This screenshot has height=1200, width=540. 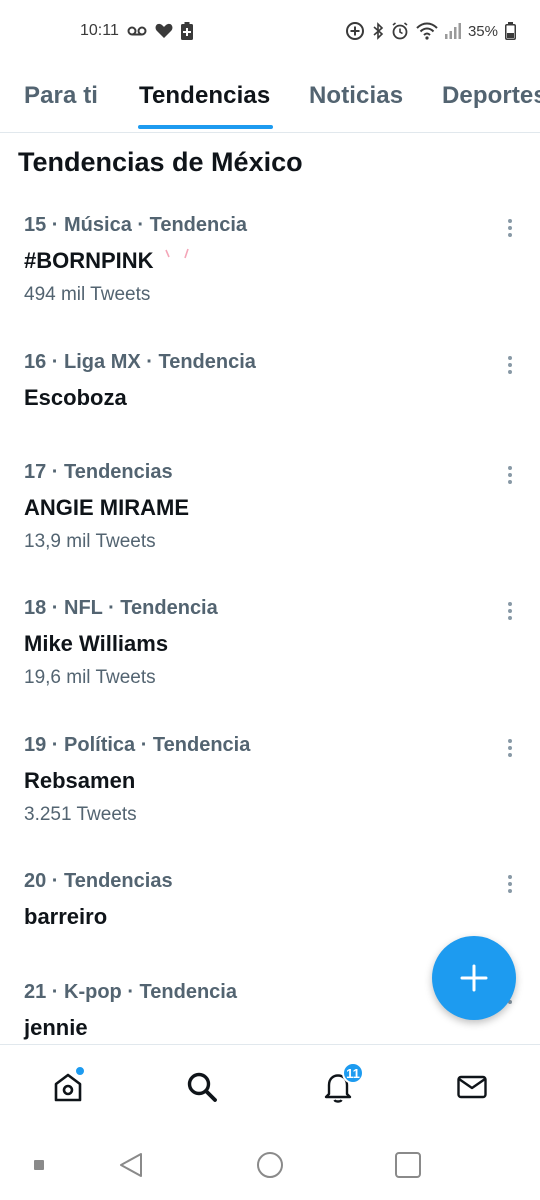 I want to click on hashflag-icon, so click(x=176, y=253).